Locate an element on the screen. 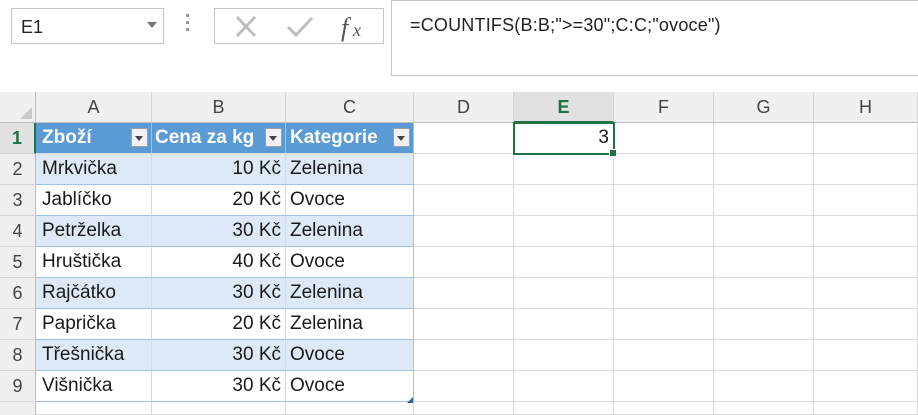 The height and width of the screenshot is (415, 918). row-header-3: 3 is located at coordinates (18, 200).